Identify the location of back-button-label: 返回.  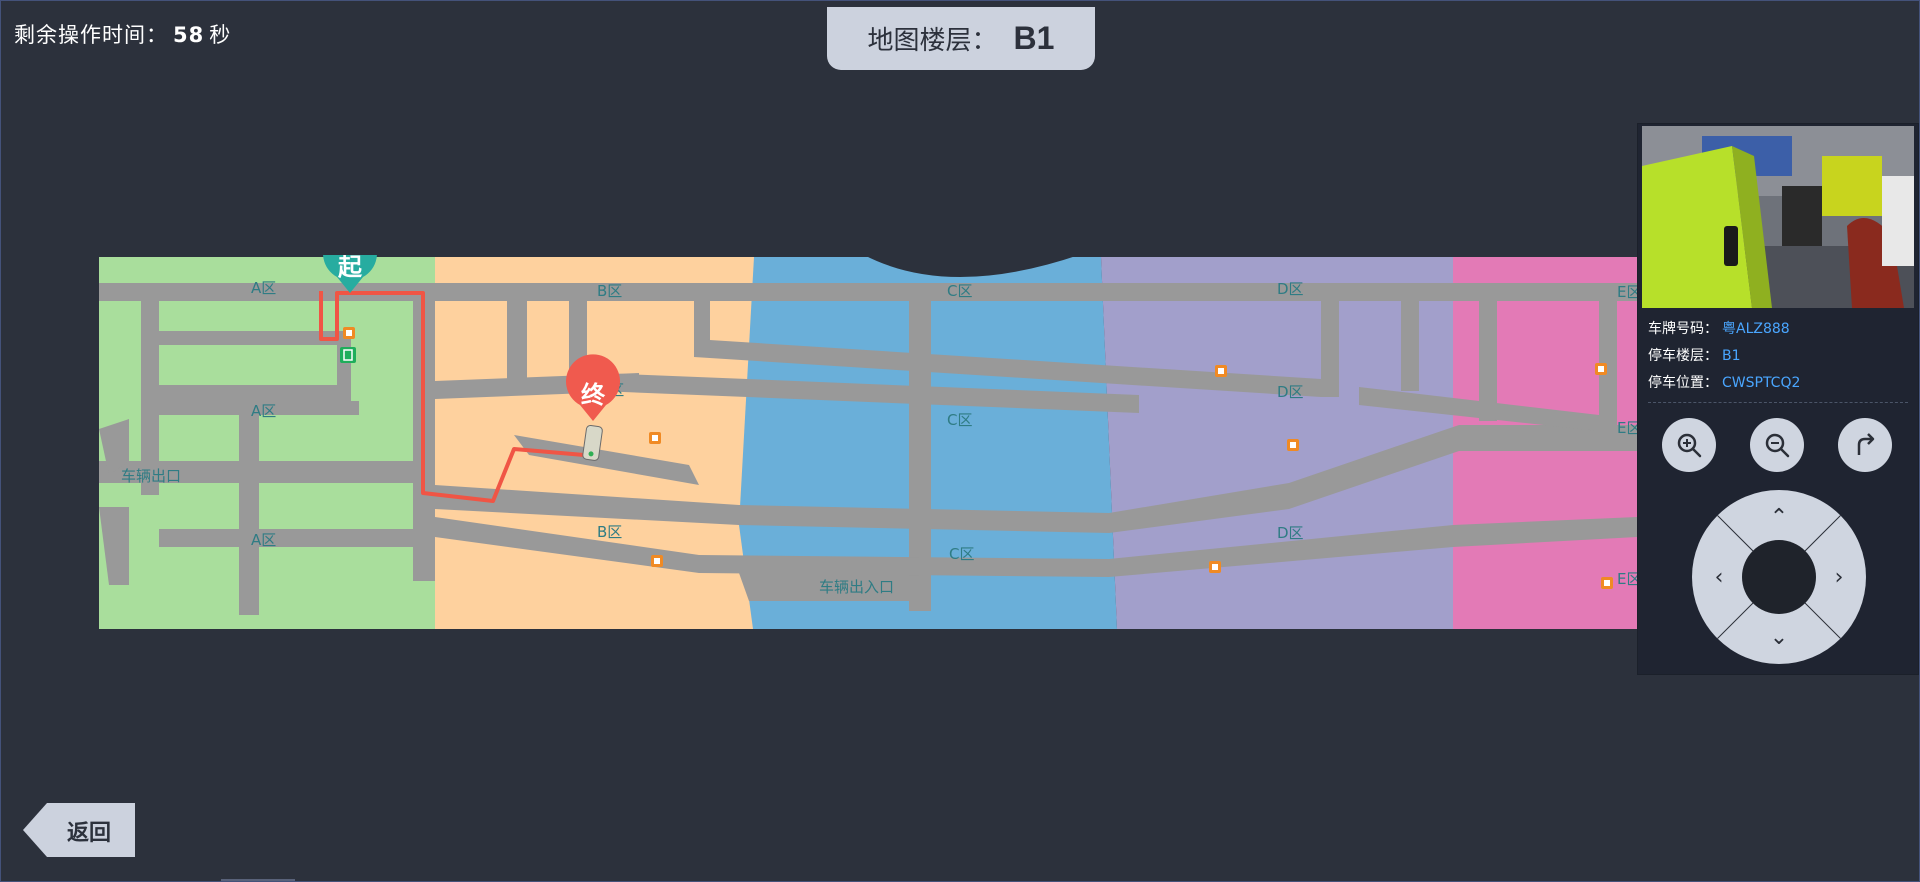
(89, 833).